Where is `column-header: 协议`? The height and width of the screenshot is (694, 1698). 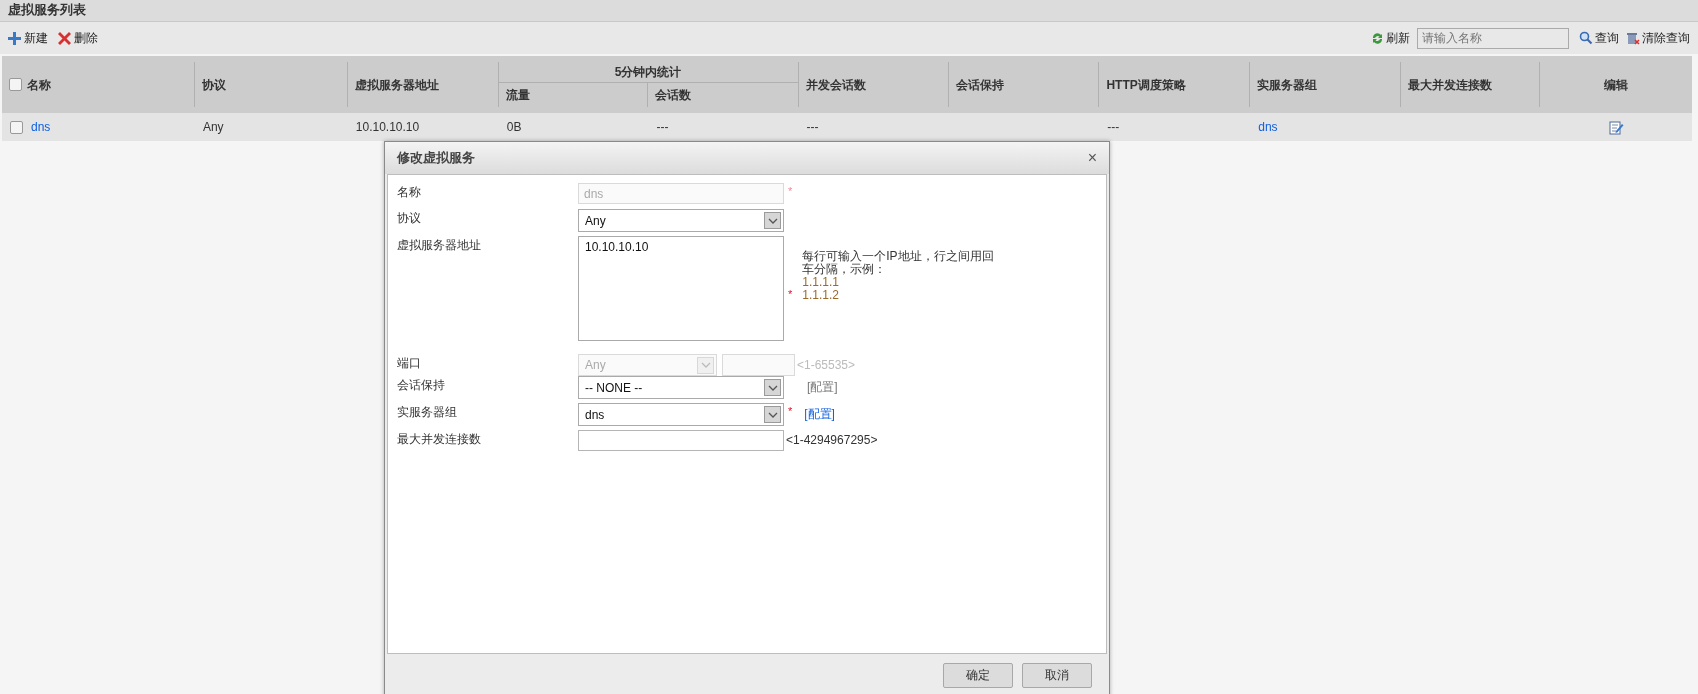 column-header: 协议 is located at coordinates (213, 85).